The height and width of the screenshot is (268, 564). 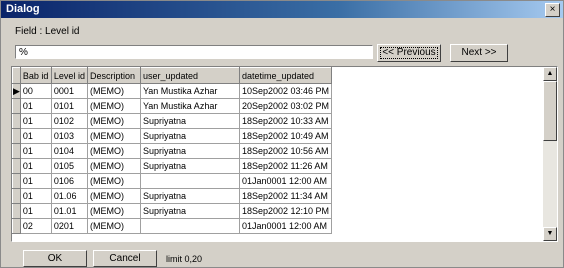 I want to click on title-bar: Dialog ×, so click(x=282, y=9).